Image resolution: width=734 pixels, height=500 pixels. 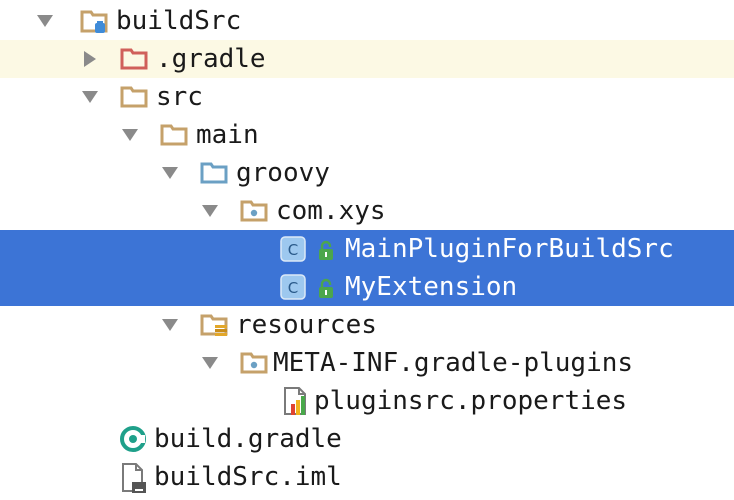 I want to click on tree-row-meta-inf: META-INF.gradle-plugins, so click(x=367, y=363).